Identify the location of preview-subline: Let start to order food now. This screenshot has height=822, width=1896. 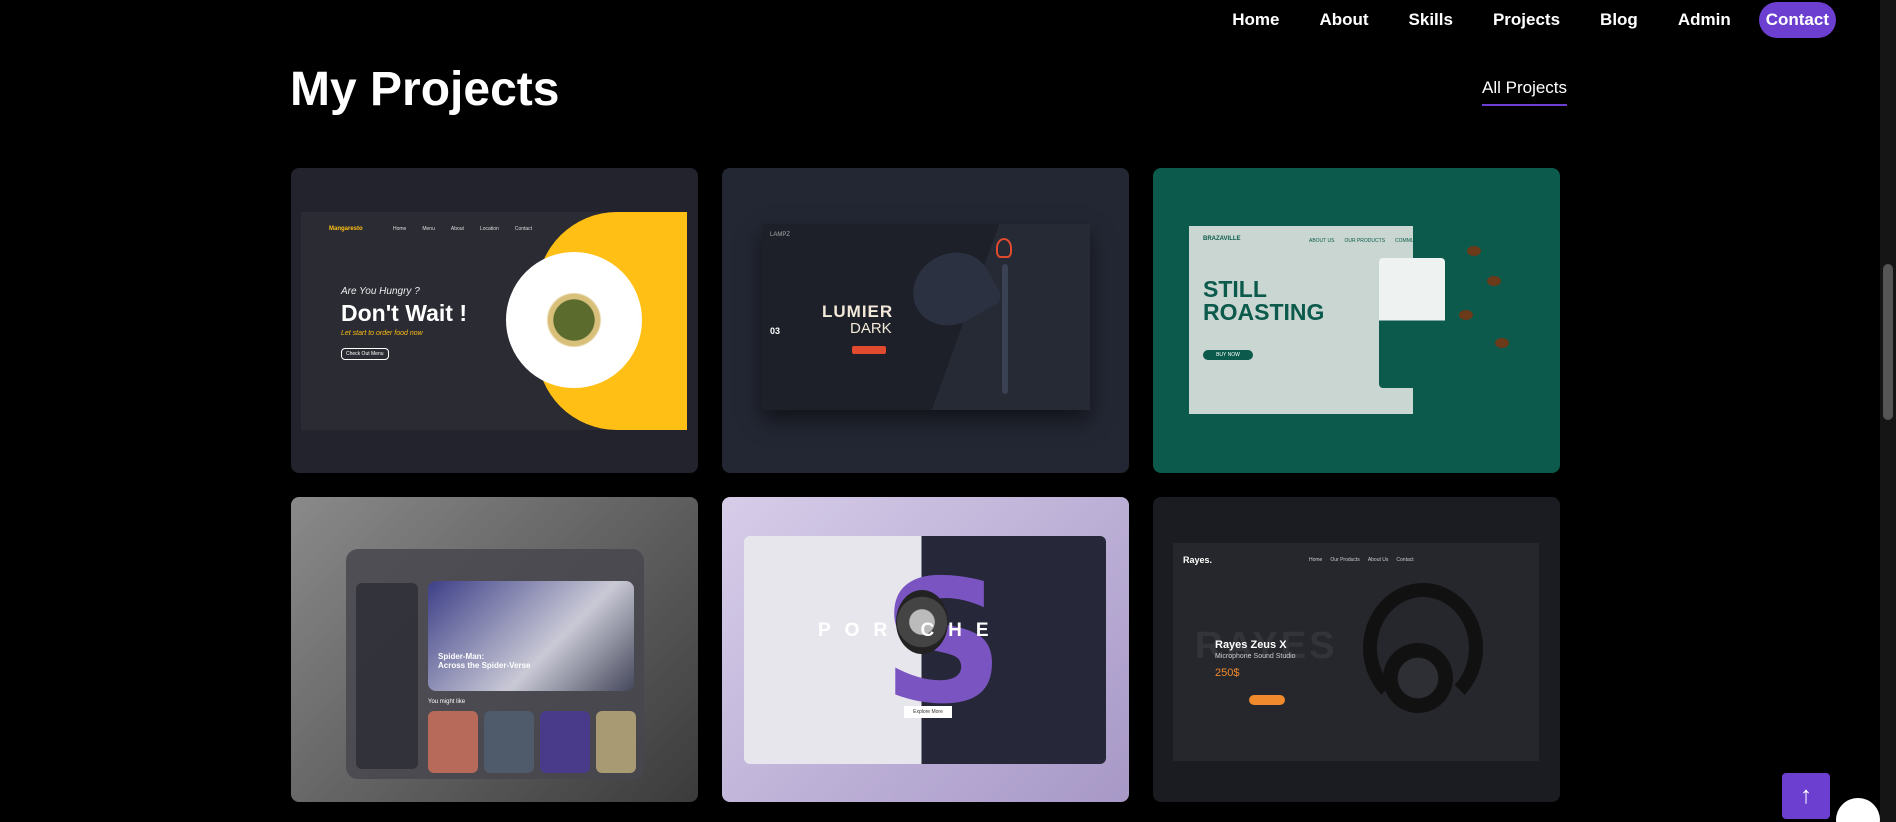
(382, 333).